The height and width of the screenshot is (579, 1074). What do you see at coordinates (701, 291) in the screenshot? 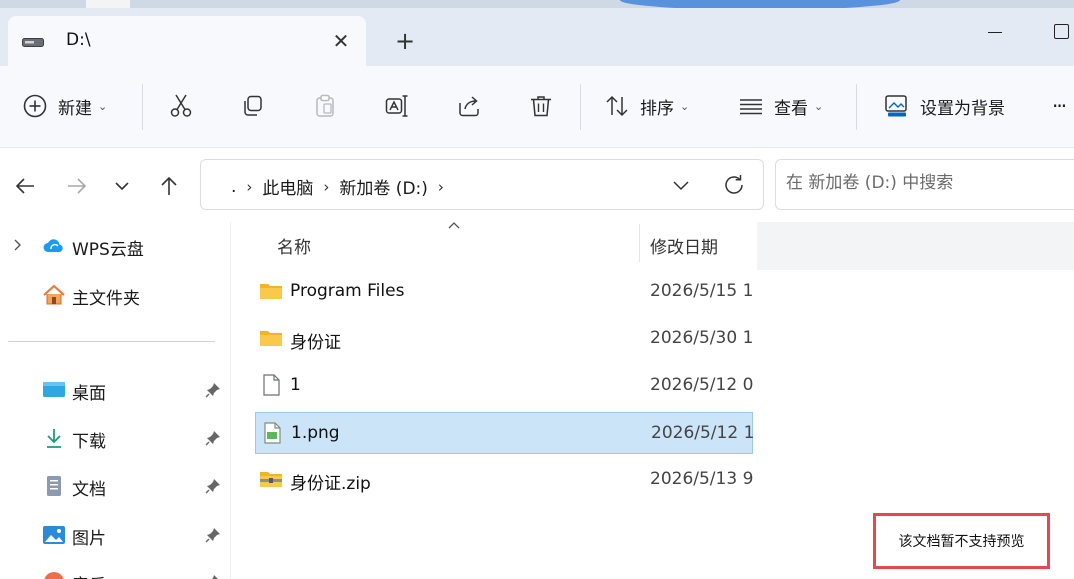
I see `file-date: 2026/5/15 1` at bounding box center [701, 291].